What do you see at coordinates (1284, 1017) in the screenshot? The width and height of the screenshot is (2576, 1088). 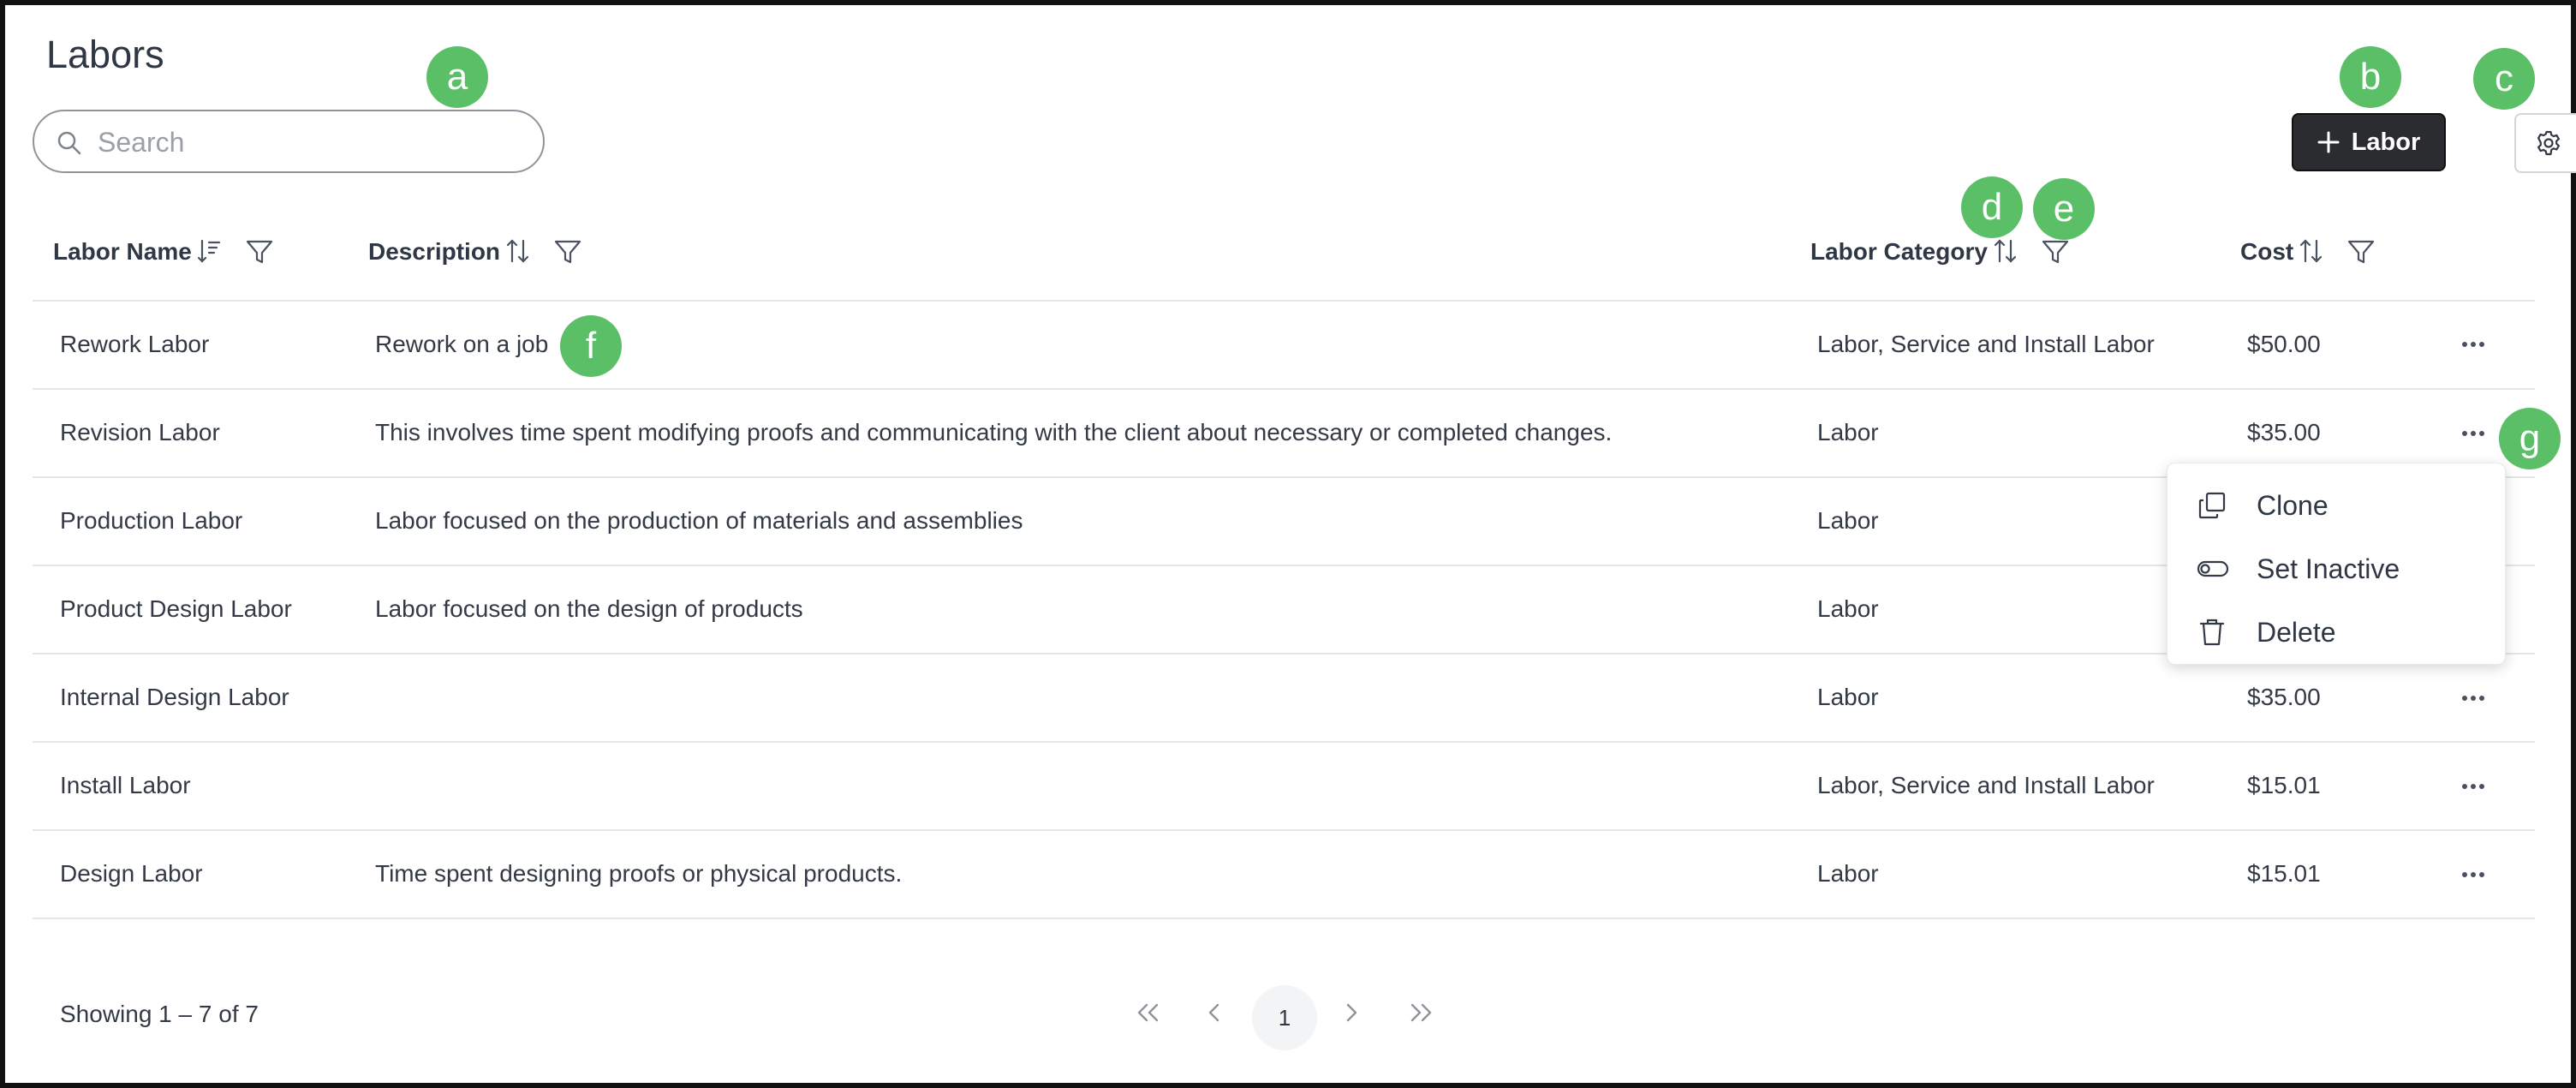 I see `page-number-current: 1` at bounding box center [1284, 1017].